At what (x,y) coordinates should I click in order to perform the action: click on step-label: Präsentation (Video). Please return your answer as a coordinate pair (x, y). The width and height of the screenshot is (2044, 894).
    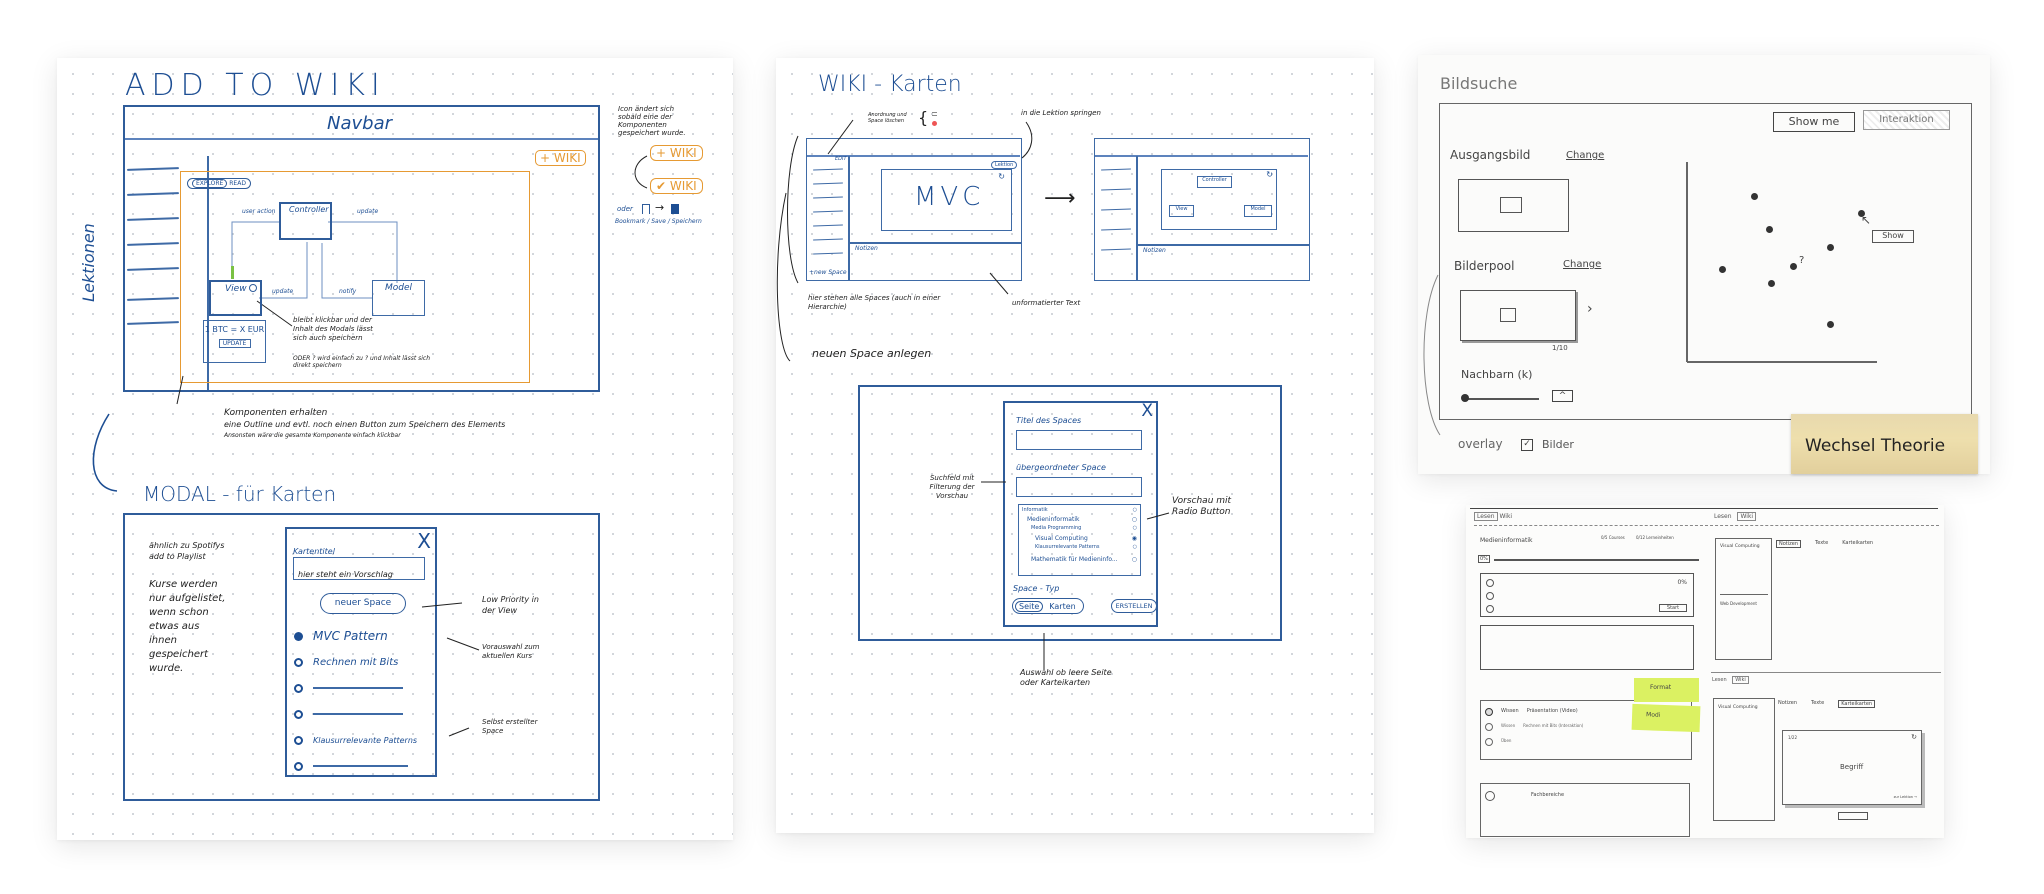
    Looking at the image, I should click on (1552, 711).